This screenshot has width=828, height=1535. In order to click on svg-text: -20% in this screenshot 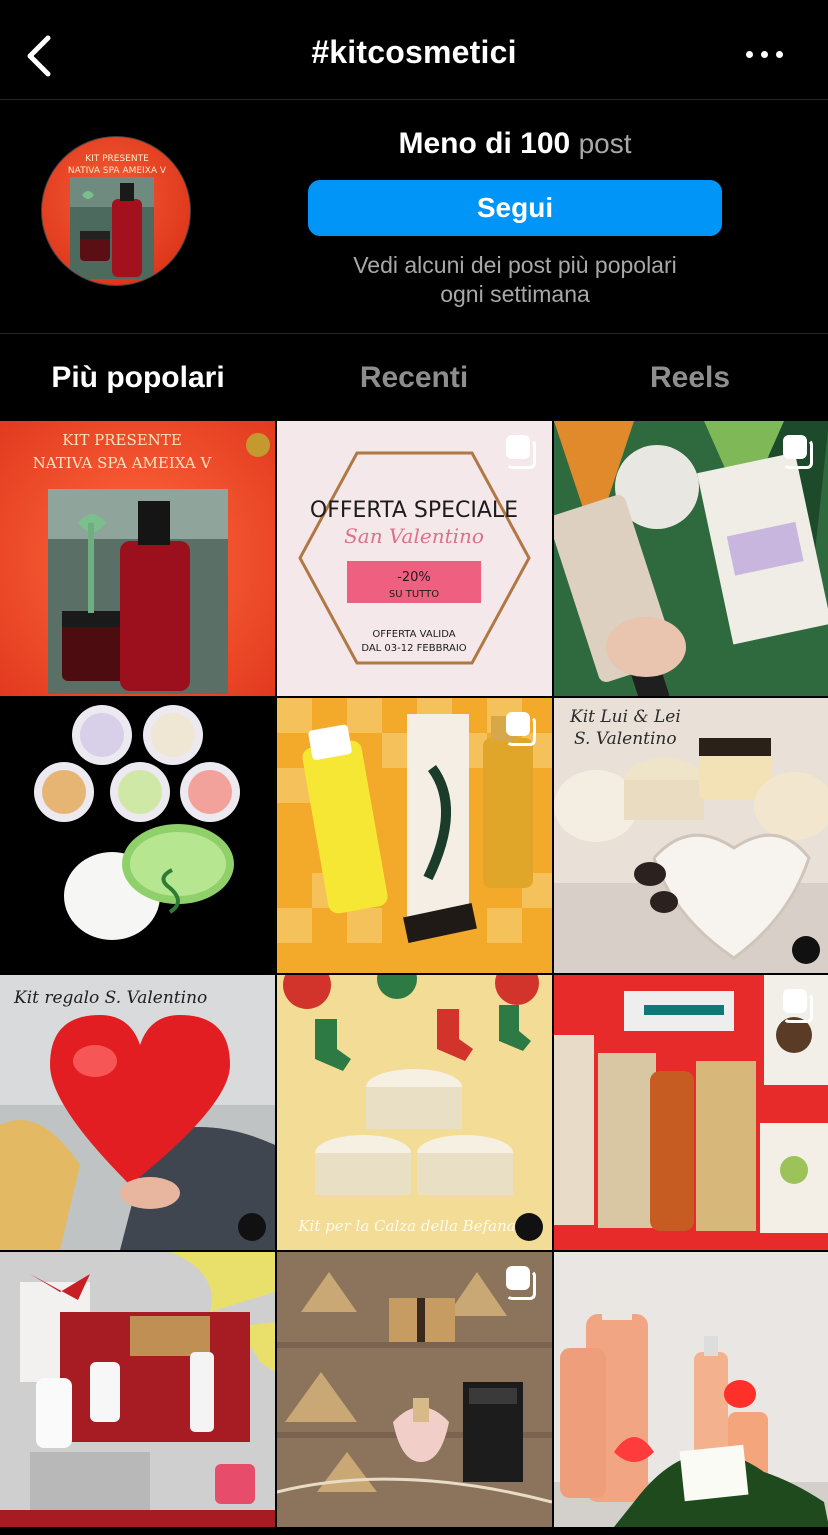, I will do `click(414, 577)`.